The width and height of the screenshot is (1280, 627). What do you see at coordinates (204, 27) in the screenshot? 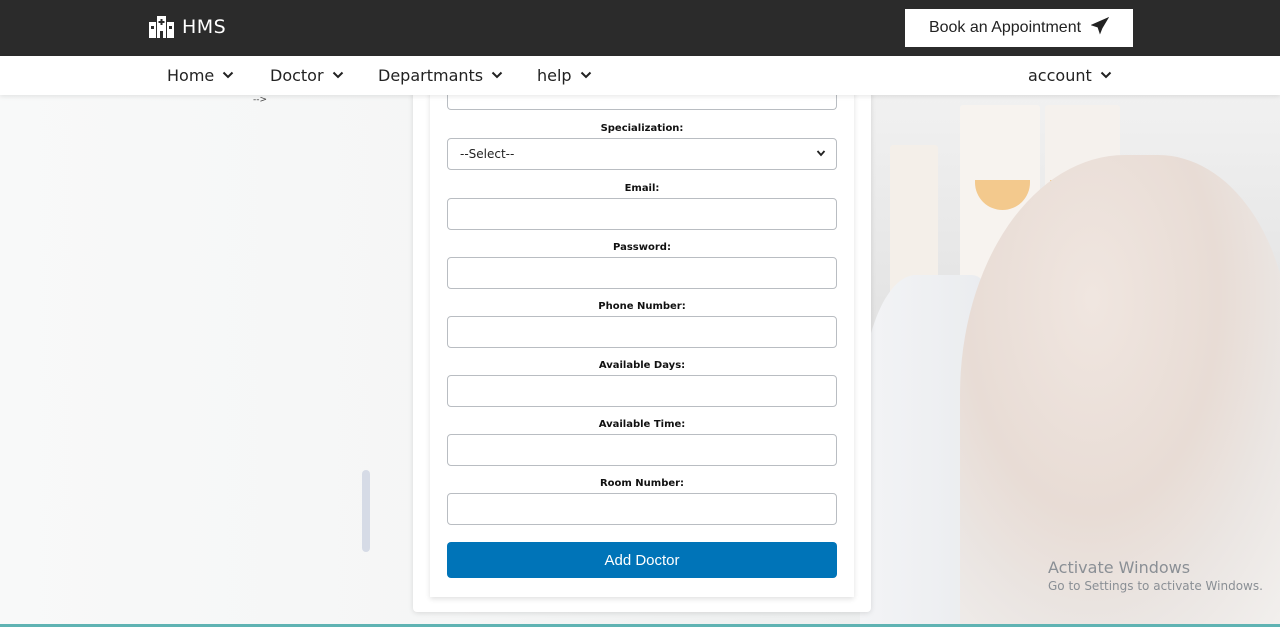
I see `brand-name: HMS` at bounding box center [204, 27].